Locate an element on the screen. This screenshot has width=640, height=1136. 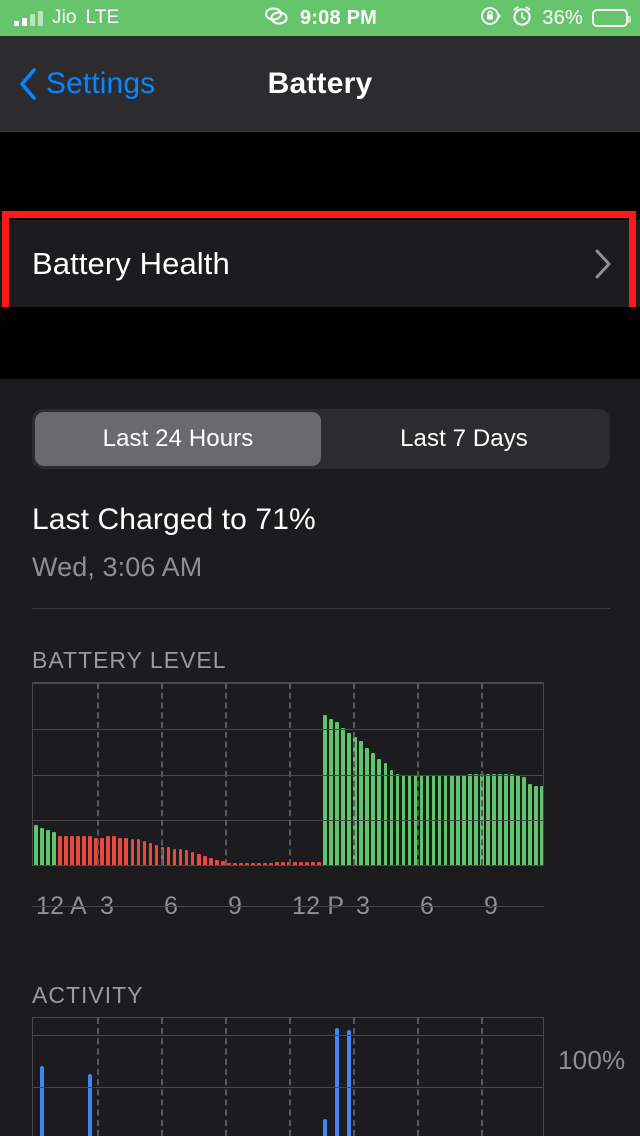
activity-chart is located at coordinates (288, 1076).